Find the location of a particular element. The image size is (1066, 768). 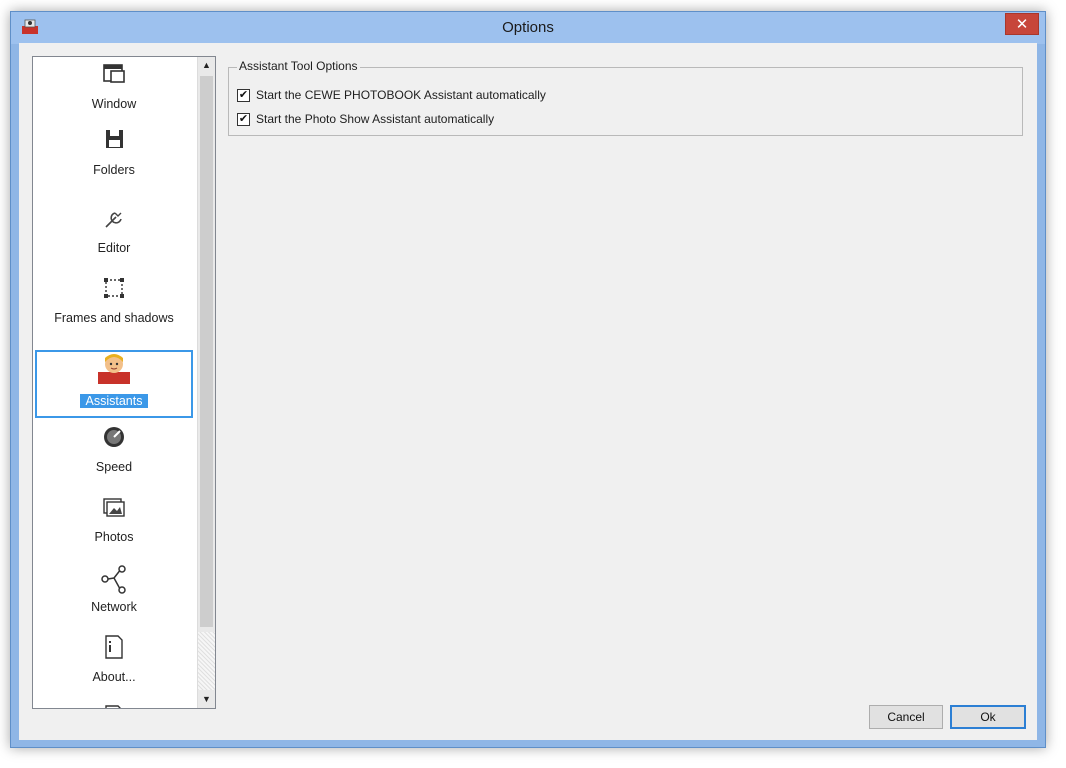

photos-icon is located at coordinates (114, 507).